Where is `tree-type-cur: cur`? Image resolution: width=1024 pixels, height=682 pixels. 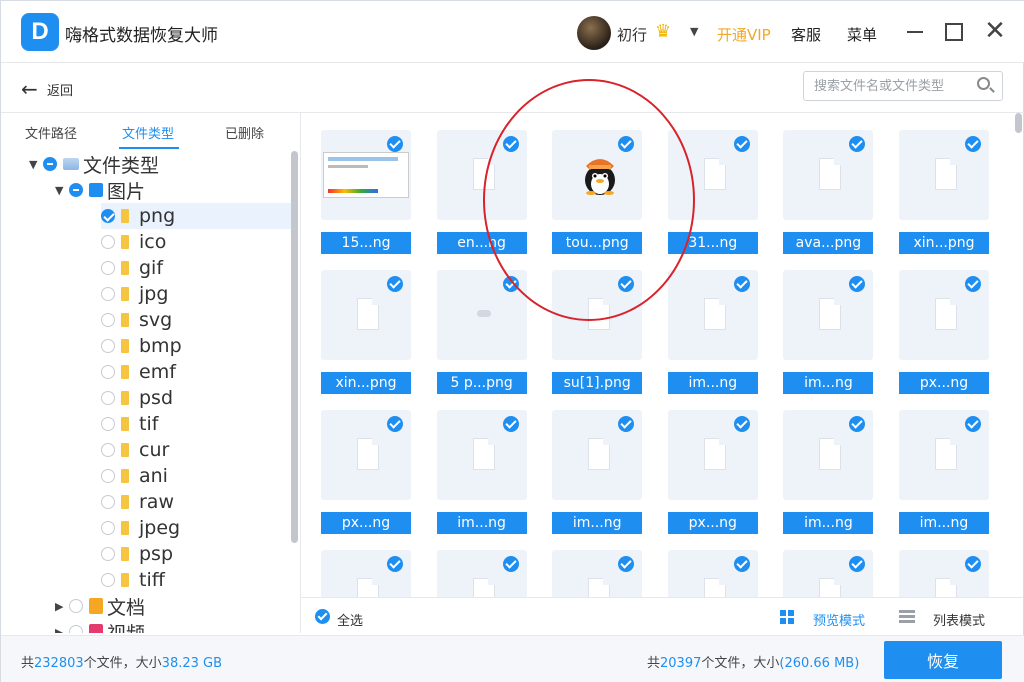
tree-type-cur: cur is located at coordinates (196, 450).